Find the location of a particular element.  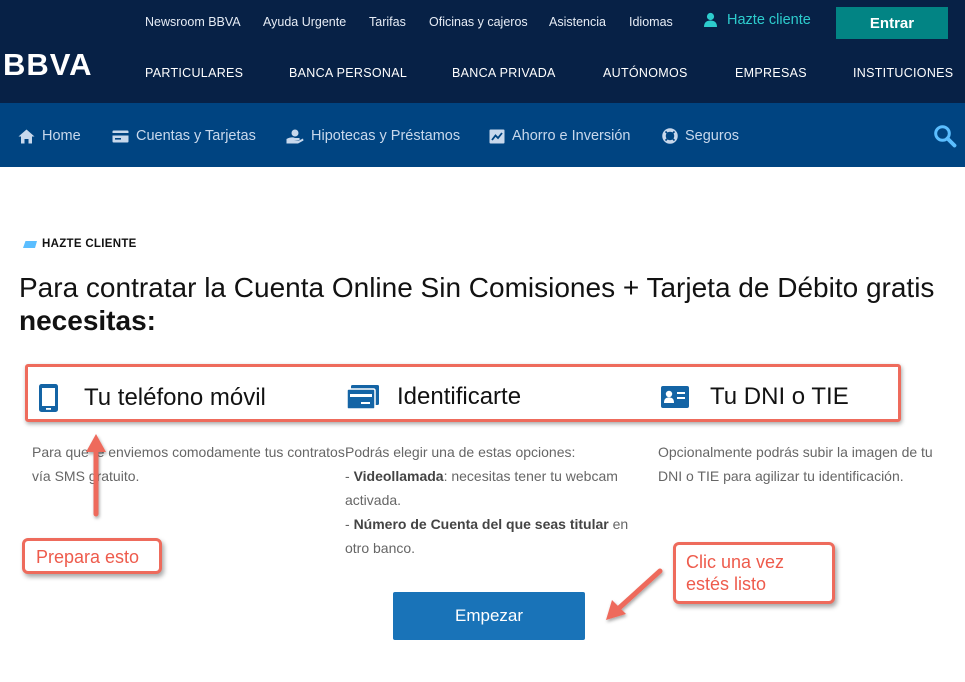

arrow-up-to-mobile is located at coordinates (96, 475).